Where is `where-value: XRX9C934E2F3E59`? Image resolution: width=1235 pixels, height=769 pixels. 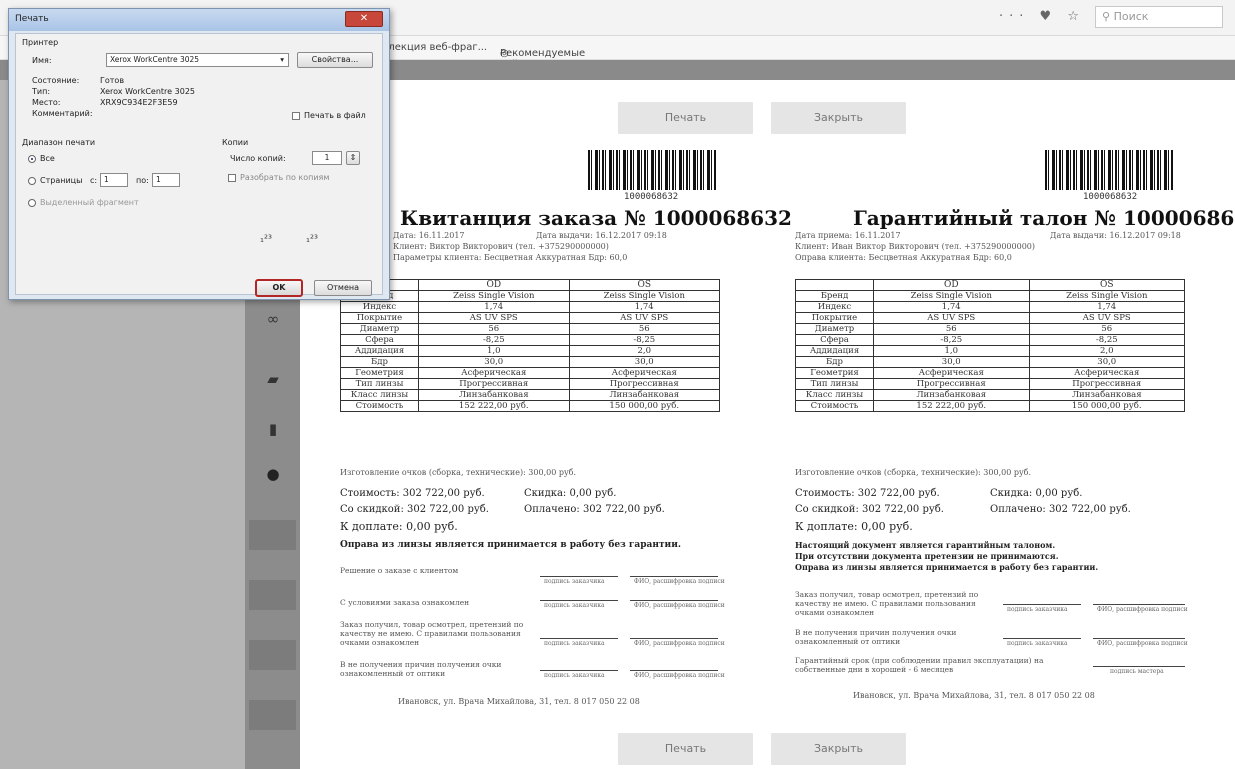 where-value: XRX9C934E2F3E59 is located at coordinates (139, 102).